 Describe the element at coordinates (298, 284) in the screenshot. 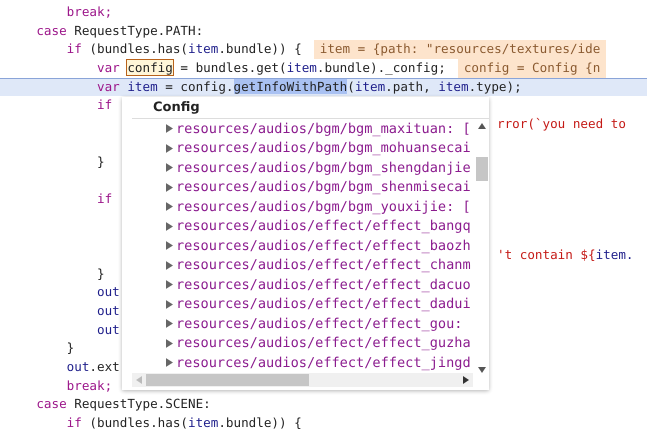

I see `property-item: resources/audios/effect/effect_dacuo` at that location.